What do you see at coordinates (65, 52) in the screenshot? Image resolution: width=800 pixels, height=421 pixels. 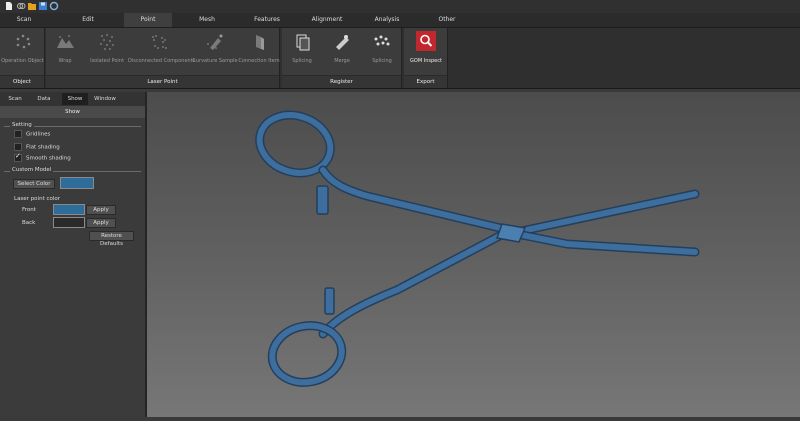 I see `wrap-button: Wrap` at bounding box center [65, 52].